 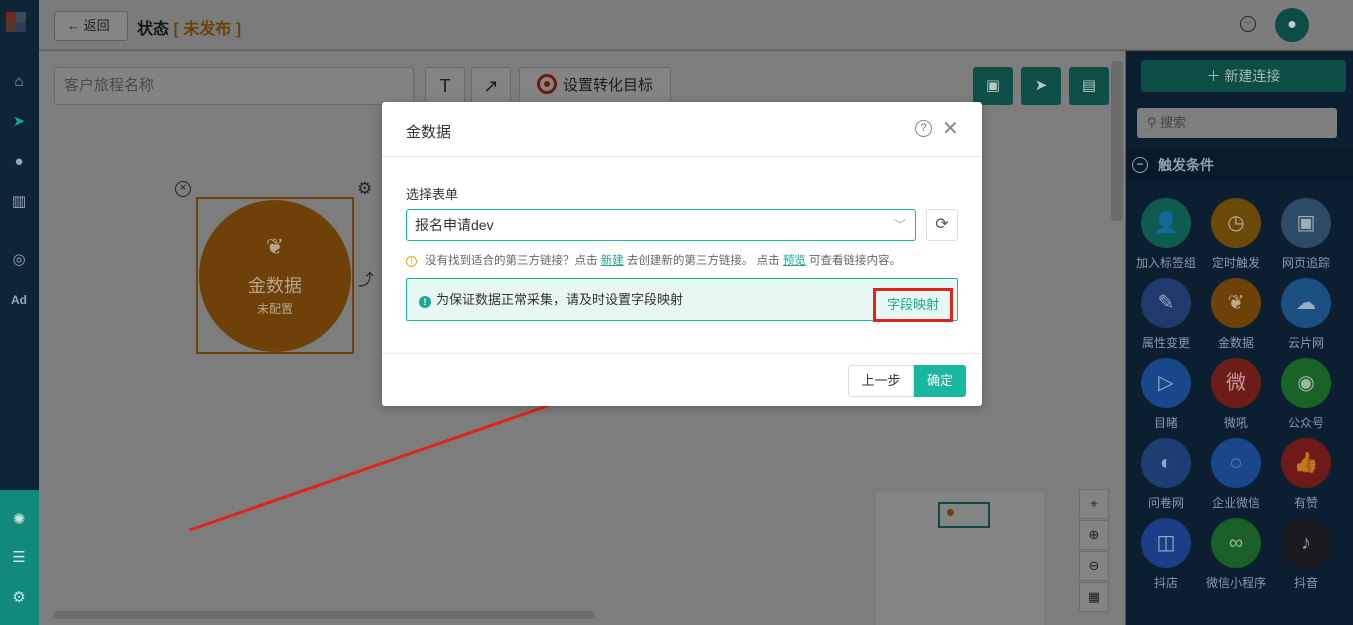 I want to click on network-icon: ✺, so click(x=19, y=520).